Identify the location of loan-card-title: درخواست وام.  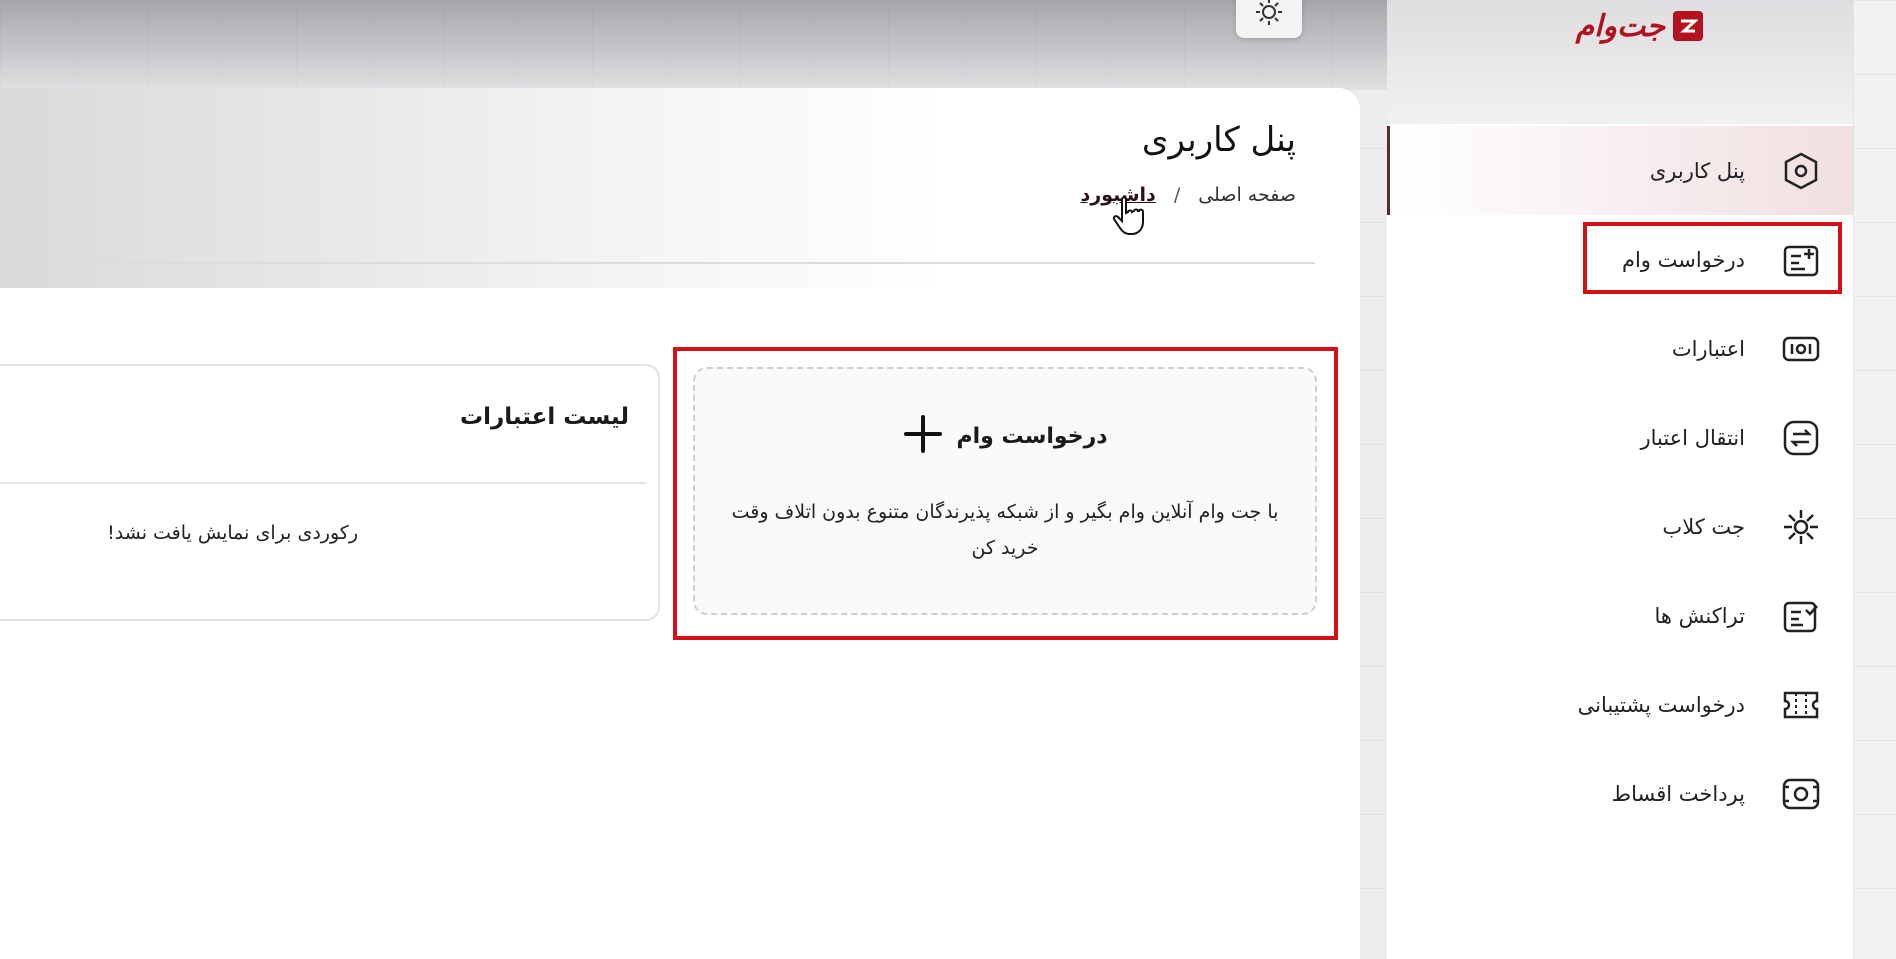
(1032, 436).